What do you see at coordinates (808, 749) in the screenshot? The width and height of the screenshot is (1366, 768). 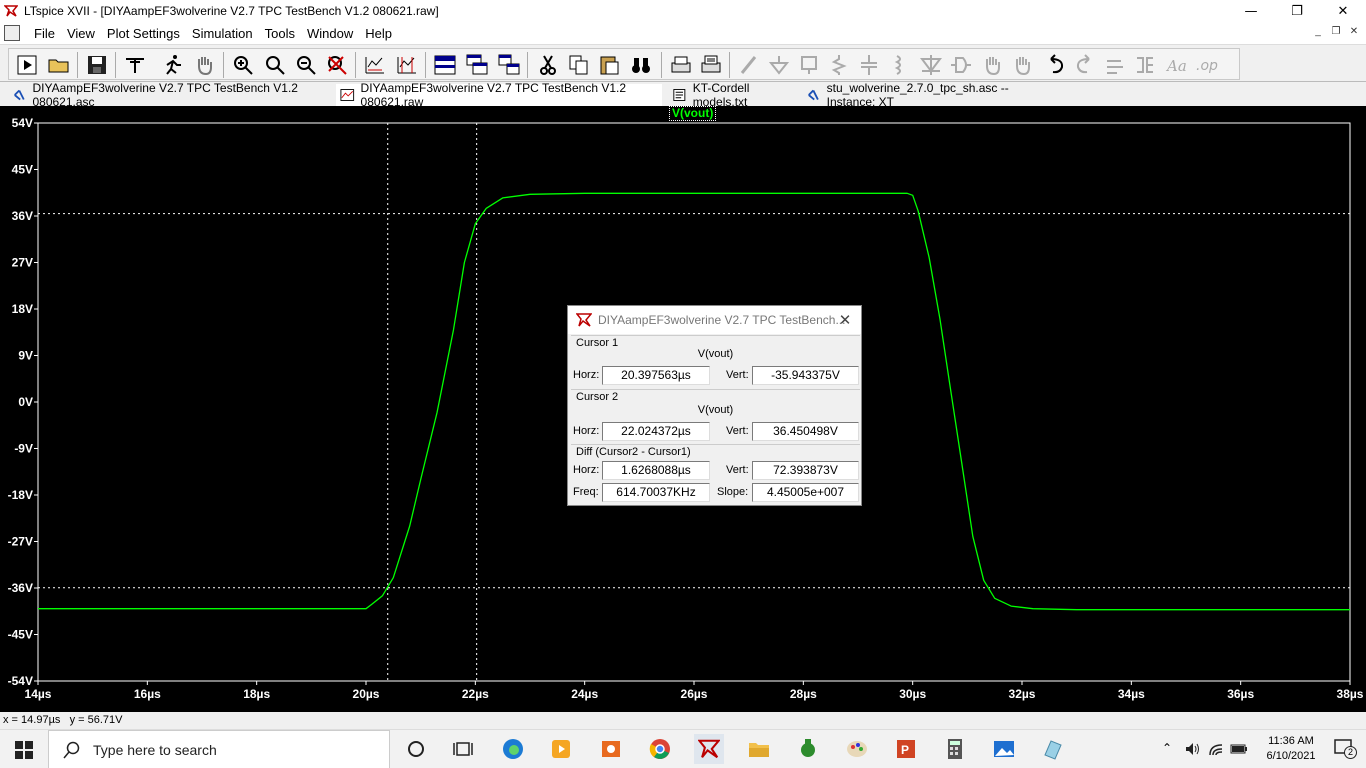 I see `green-app-icon` at bounding box center [808, 749].